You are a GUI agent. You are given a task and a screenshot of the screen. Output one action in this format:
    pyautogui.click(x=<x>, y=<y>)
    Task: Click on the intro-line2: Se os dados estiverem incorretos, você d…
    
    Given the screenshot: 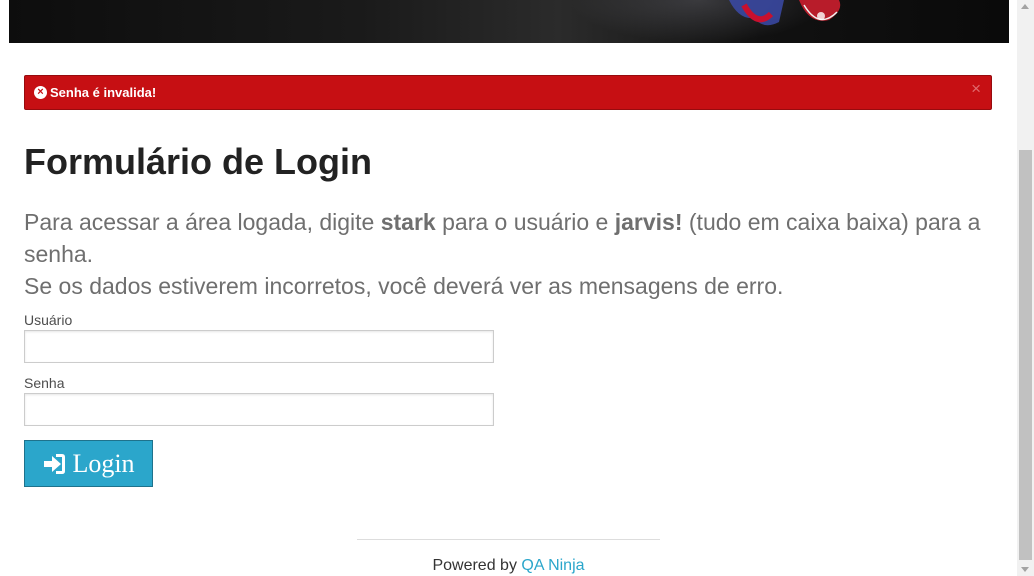 What is the action you would take?
    pyautogui.click(x=404, y=286)
    